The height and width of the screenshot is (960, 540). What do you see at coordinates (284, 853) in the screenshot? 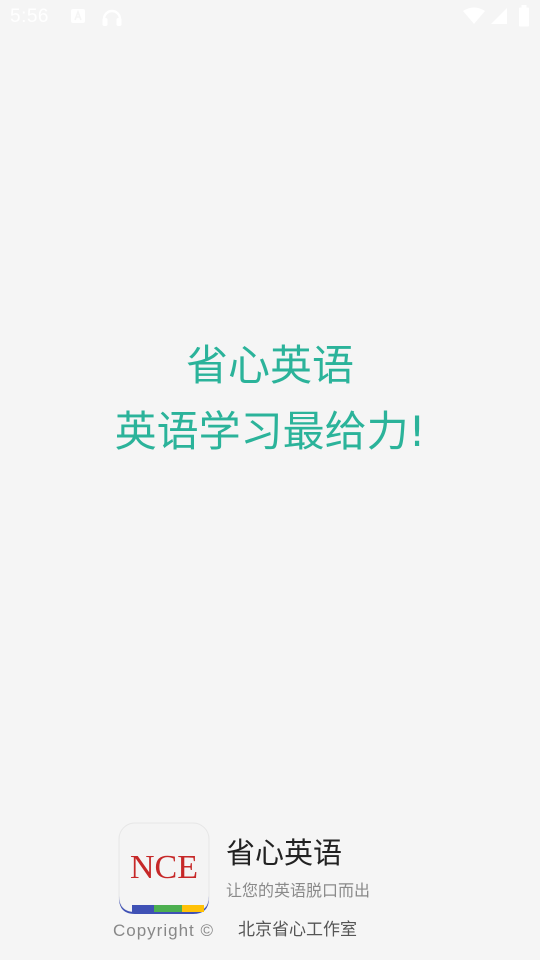
I see `footer-app-name: 省心英语` at bounding box center [284, 853].